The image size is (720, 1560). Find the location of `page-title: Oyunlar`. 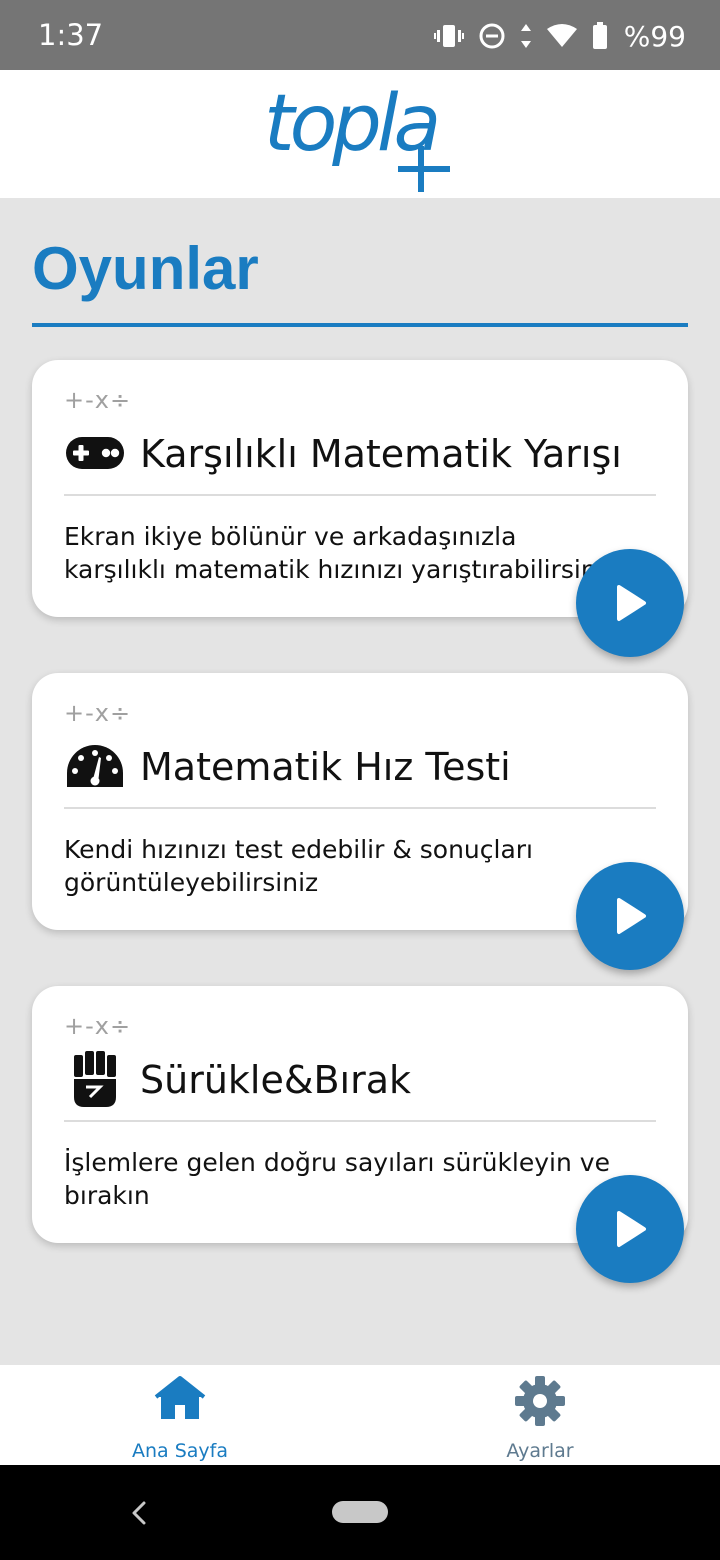

page-title: Oyunlar is located at coordinates (145, 268).